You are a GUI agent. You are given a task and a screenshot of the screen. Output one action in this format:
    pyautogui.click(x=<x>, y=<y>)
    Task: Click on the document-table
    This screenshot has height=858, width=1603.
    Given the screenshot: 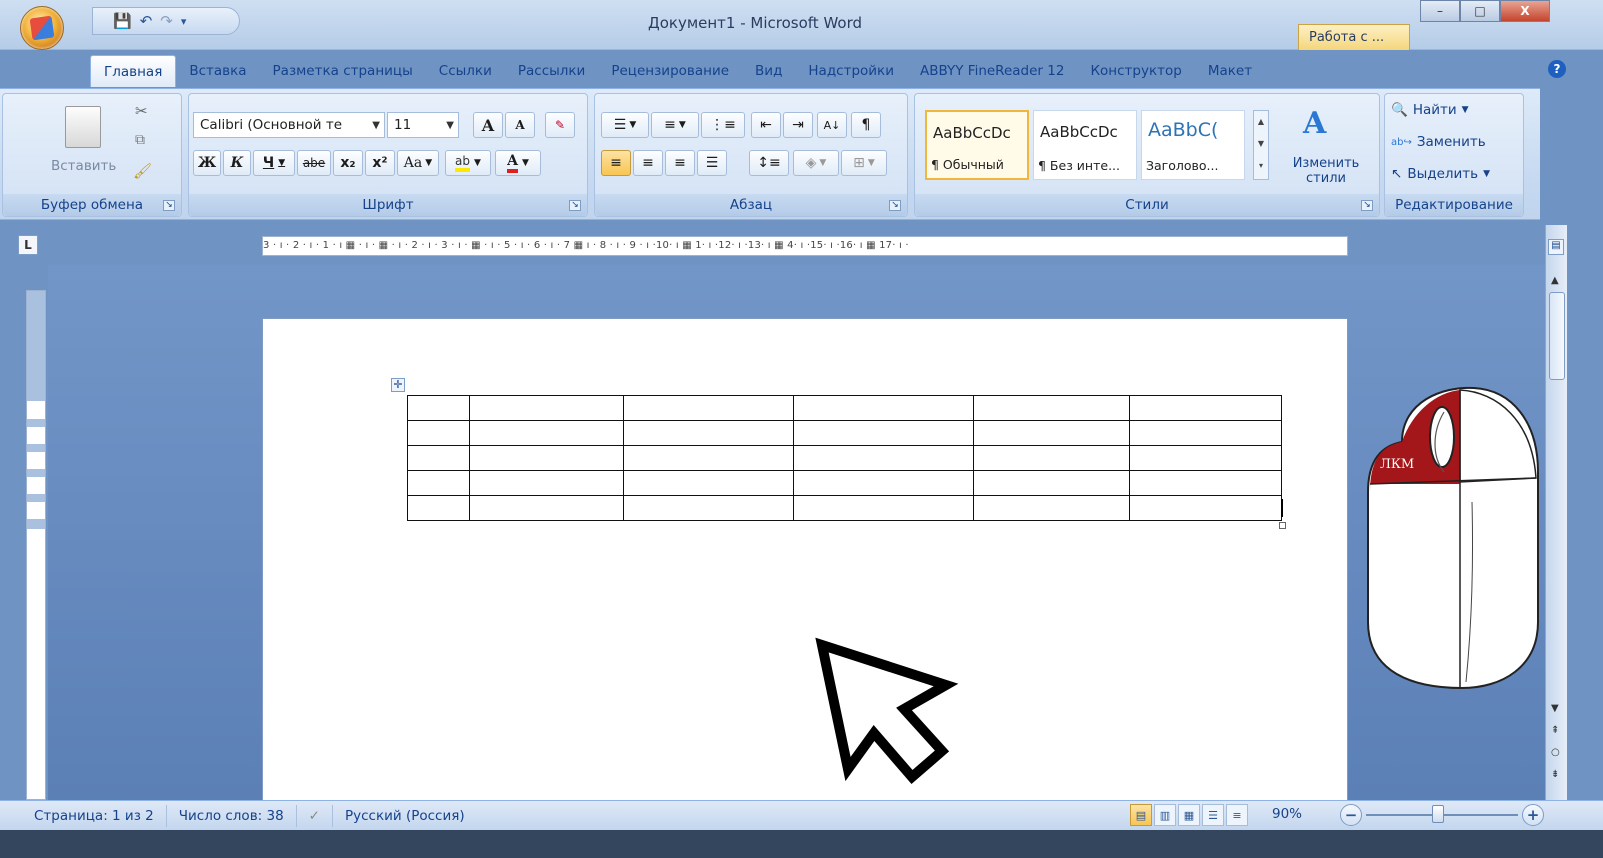 What is the action you would take?
    pyautogui.click(x=844, y=458)
    